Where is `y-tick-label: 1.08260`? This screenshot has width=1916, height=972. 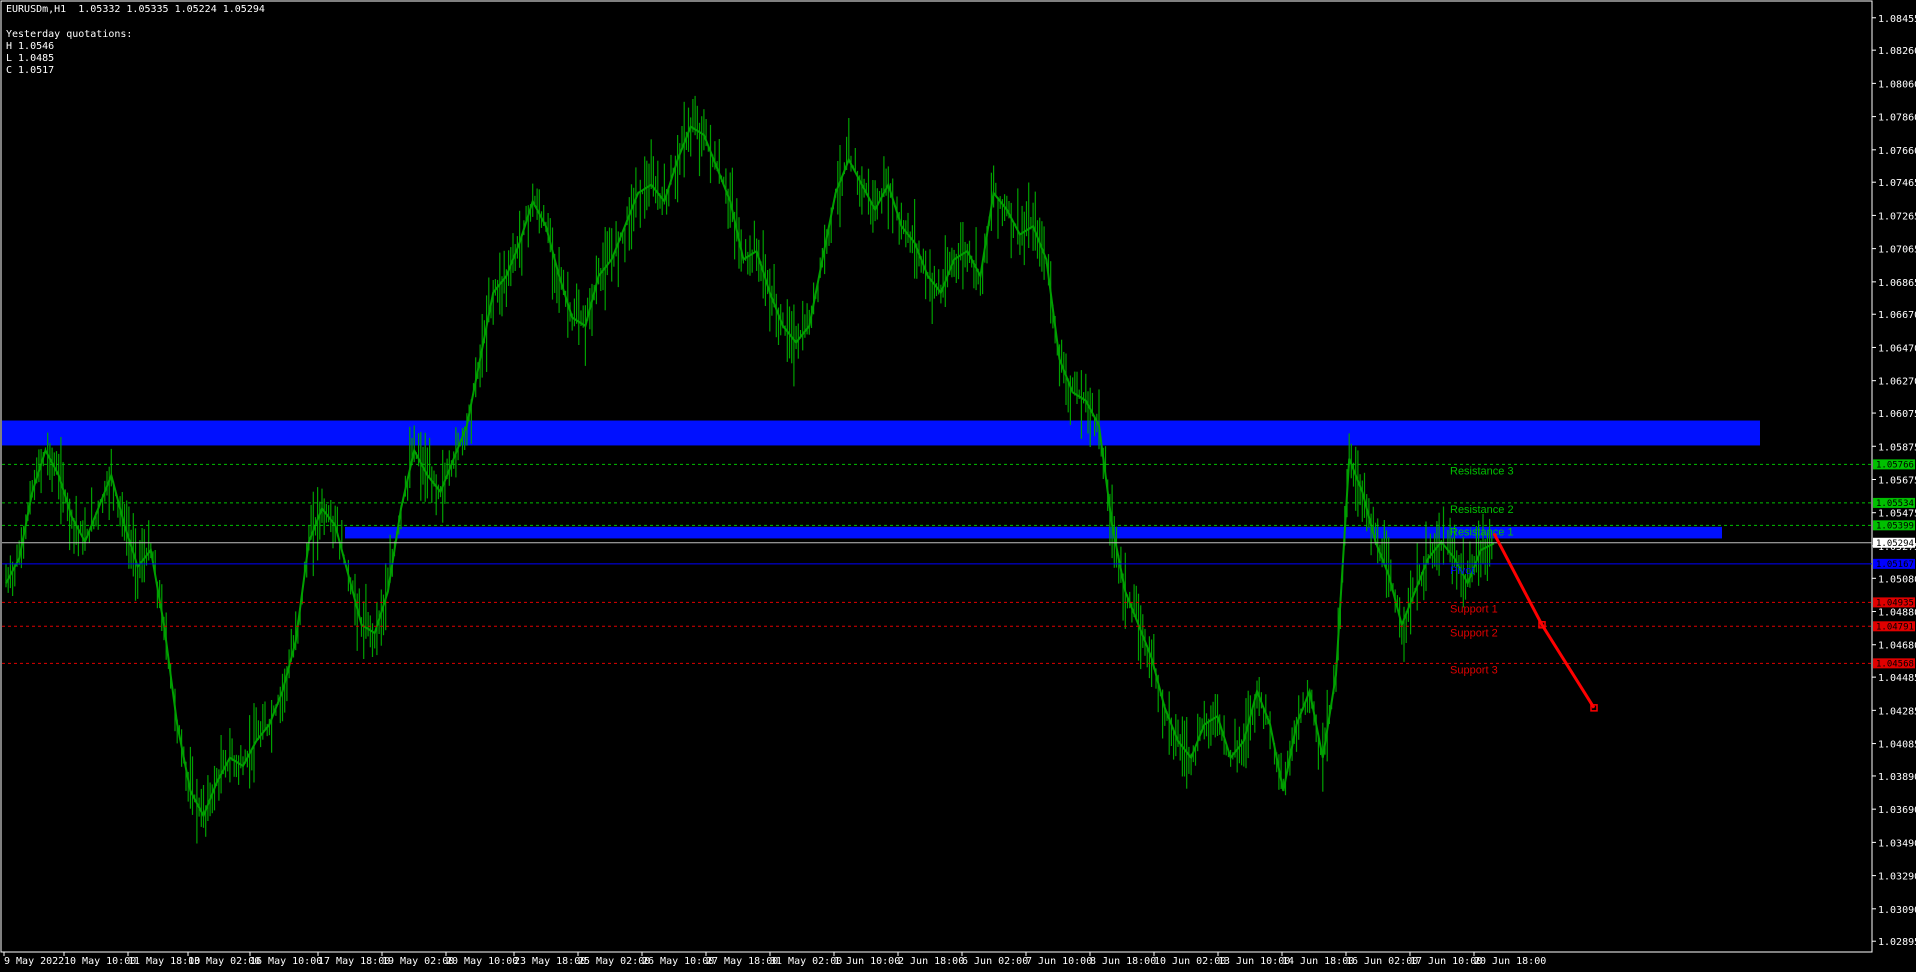
y-tick-label: 1.08260 is located at coordinates (1897, 51).